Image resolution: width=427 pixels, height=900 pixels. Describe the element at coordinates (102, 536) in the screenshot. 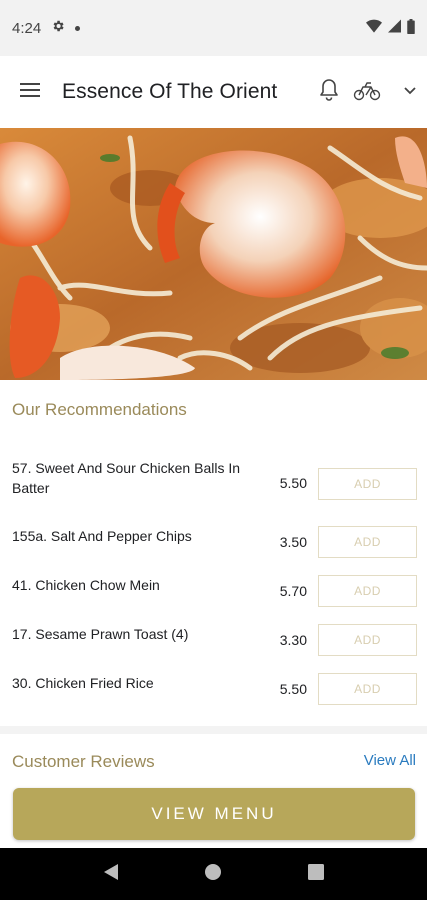

I see `item-name: 155a. Salt And Pepper Chips` at that location.